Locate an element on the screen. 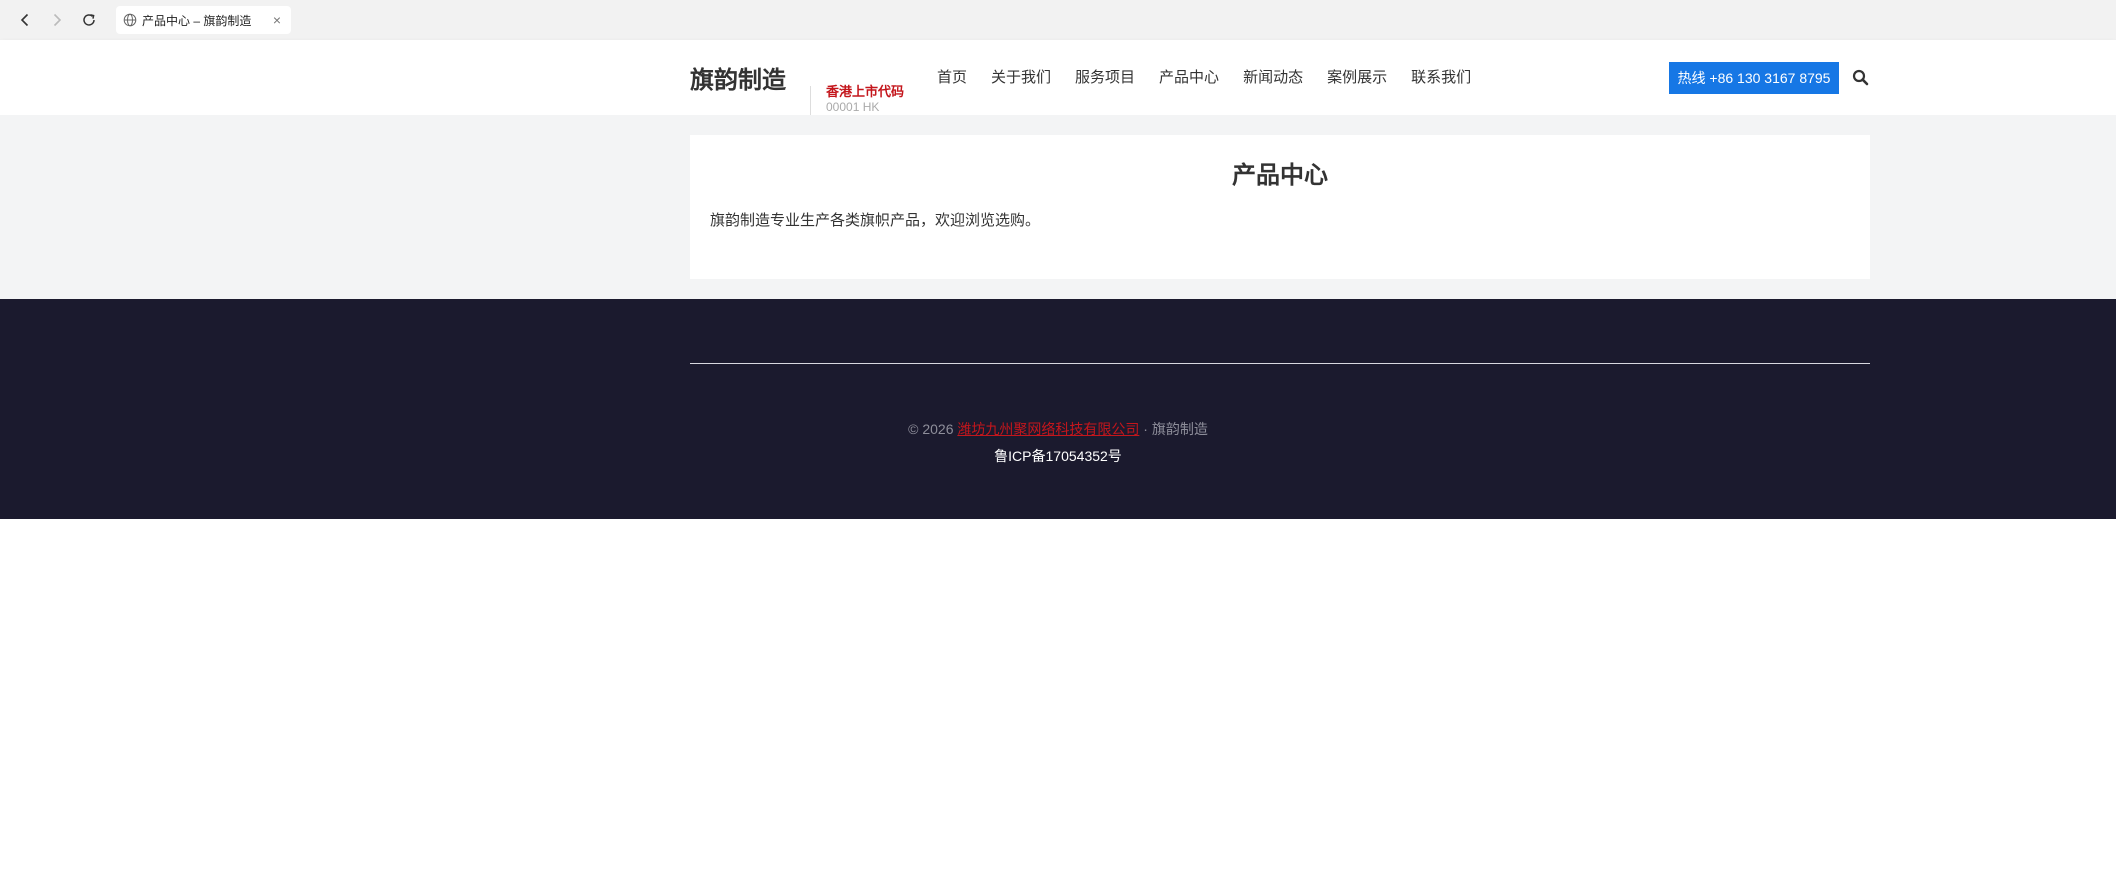  copyright-suffix: · 旗韵制造 is located at coordinates (1173, 429).